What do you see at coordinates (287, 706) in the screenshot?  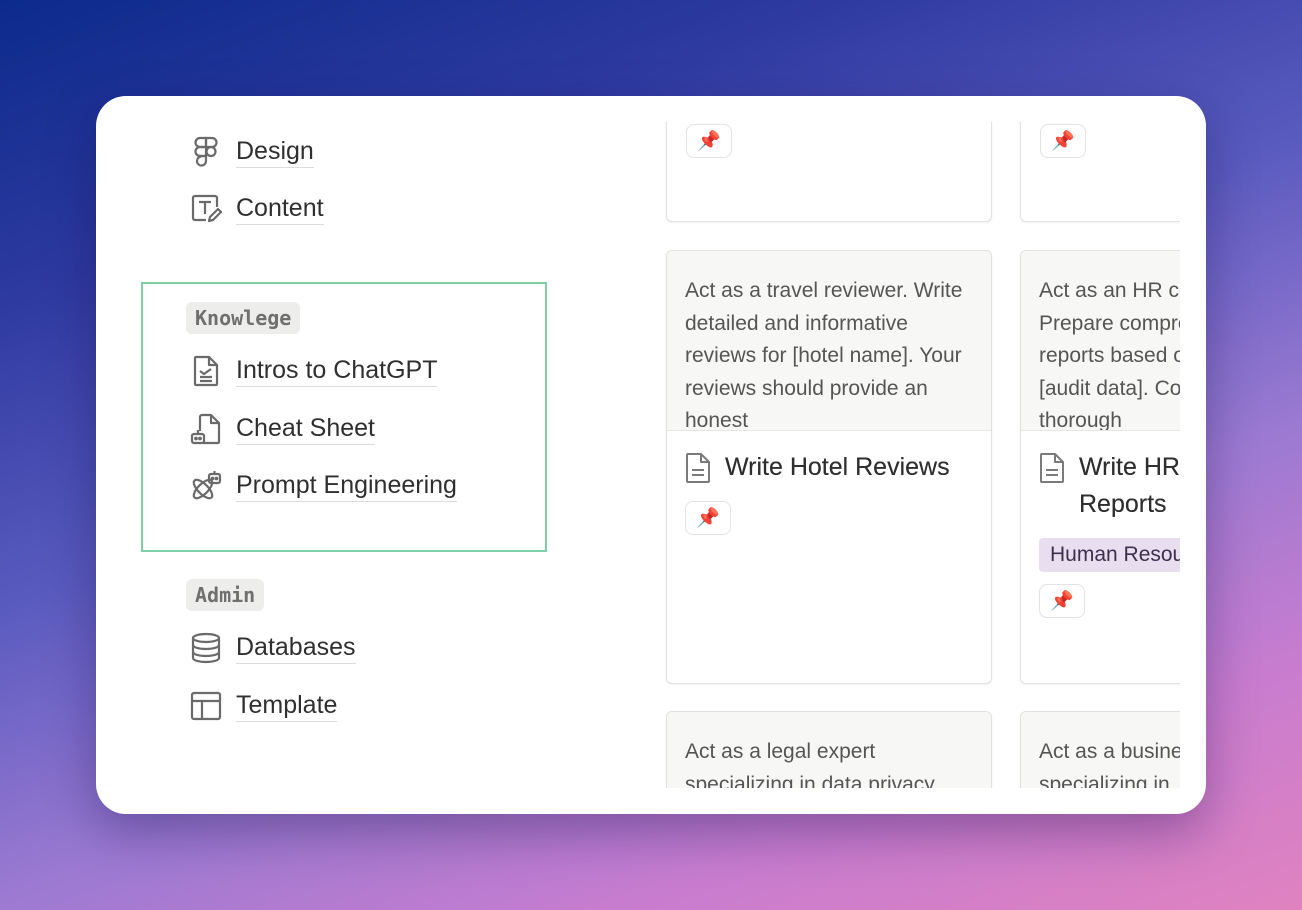 I see `sidebar-item-label: Template` at bounding box center [287, 706].